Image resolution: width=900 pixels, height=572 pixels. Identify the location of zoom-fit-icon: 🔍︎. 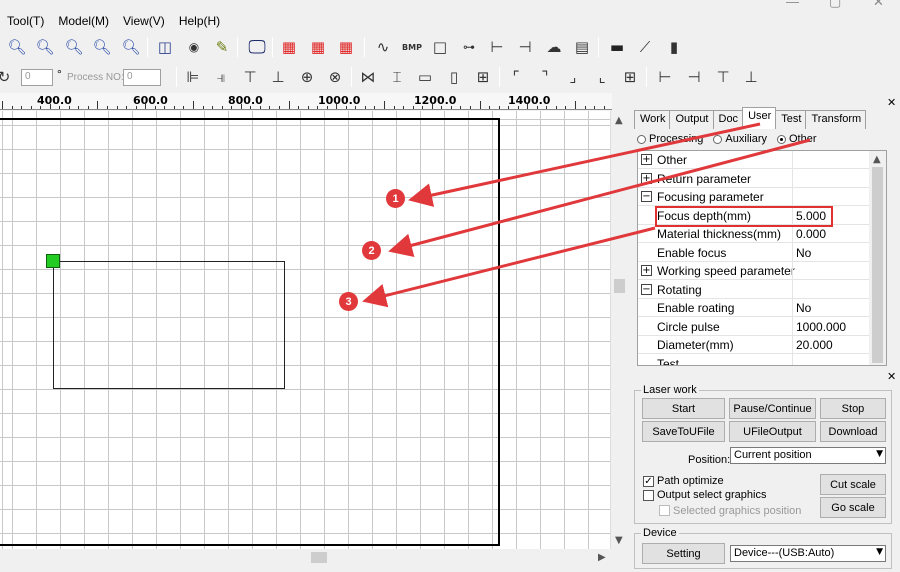
(102, 47).